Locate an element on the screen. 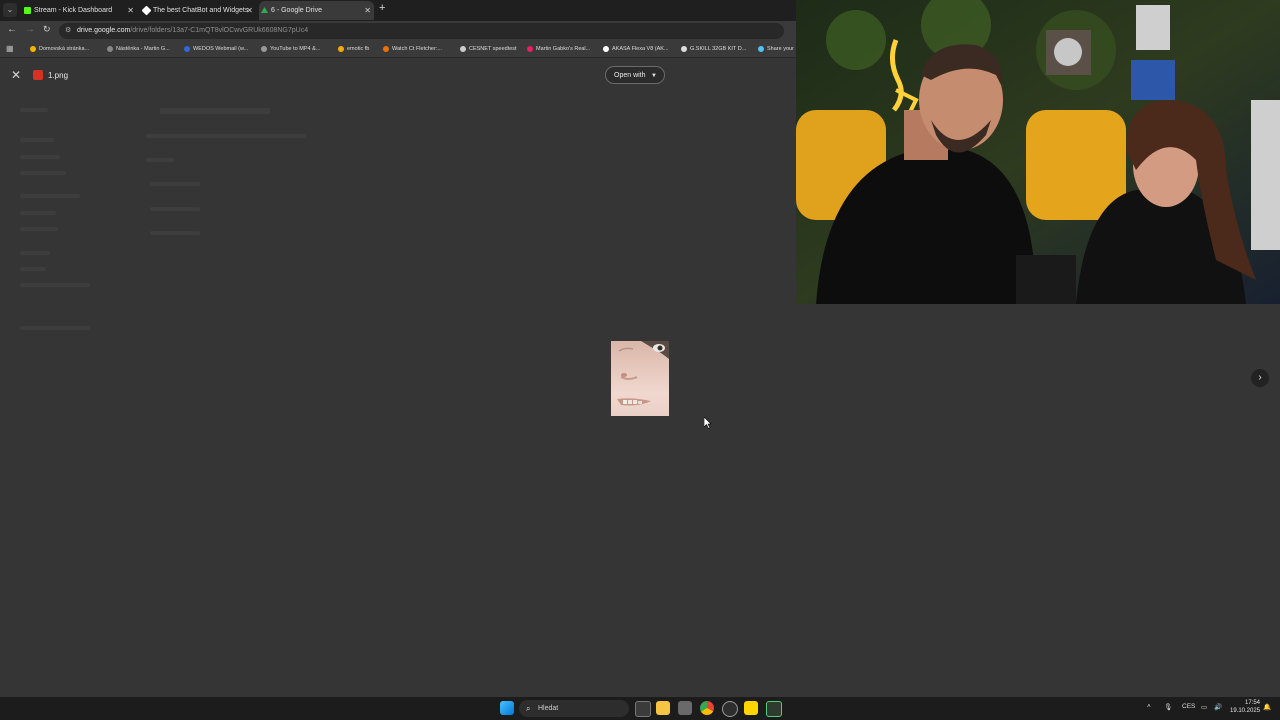 The height and width of the screenshot is (720, 1280). bookmark-item: emotic fb is located at coordinates (353, 49).